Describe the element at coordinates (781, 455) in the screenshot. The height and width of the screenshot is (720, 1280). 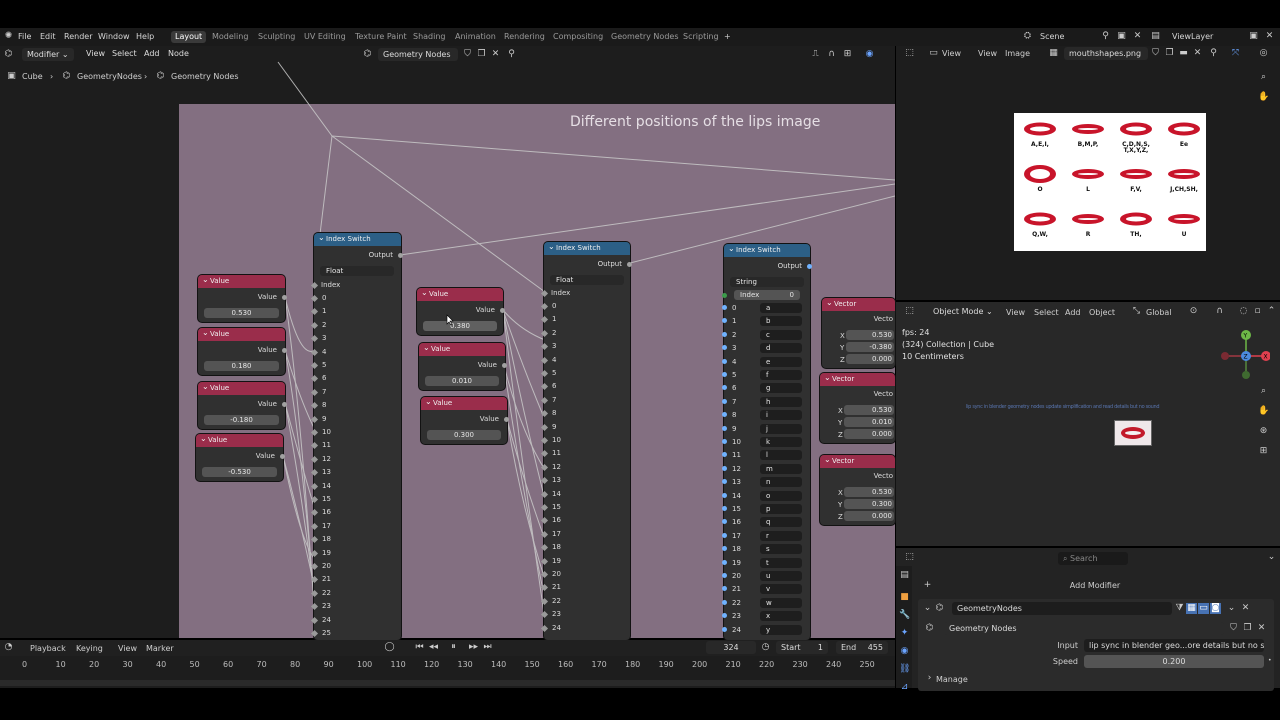
I see `string-value-field: l` at that location.